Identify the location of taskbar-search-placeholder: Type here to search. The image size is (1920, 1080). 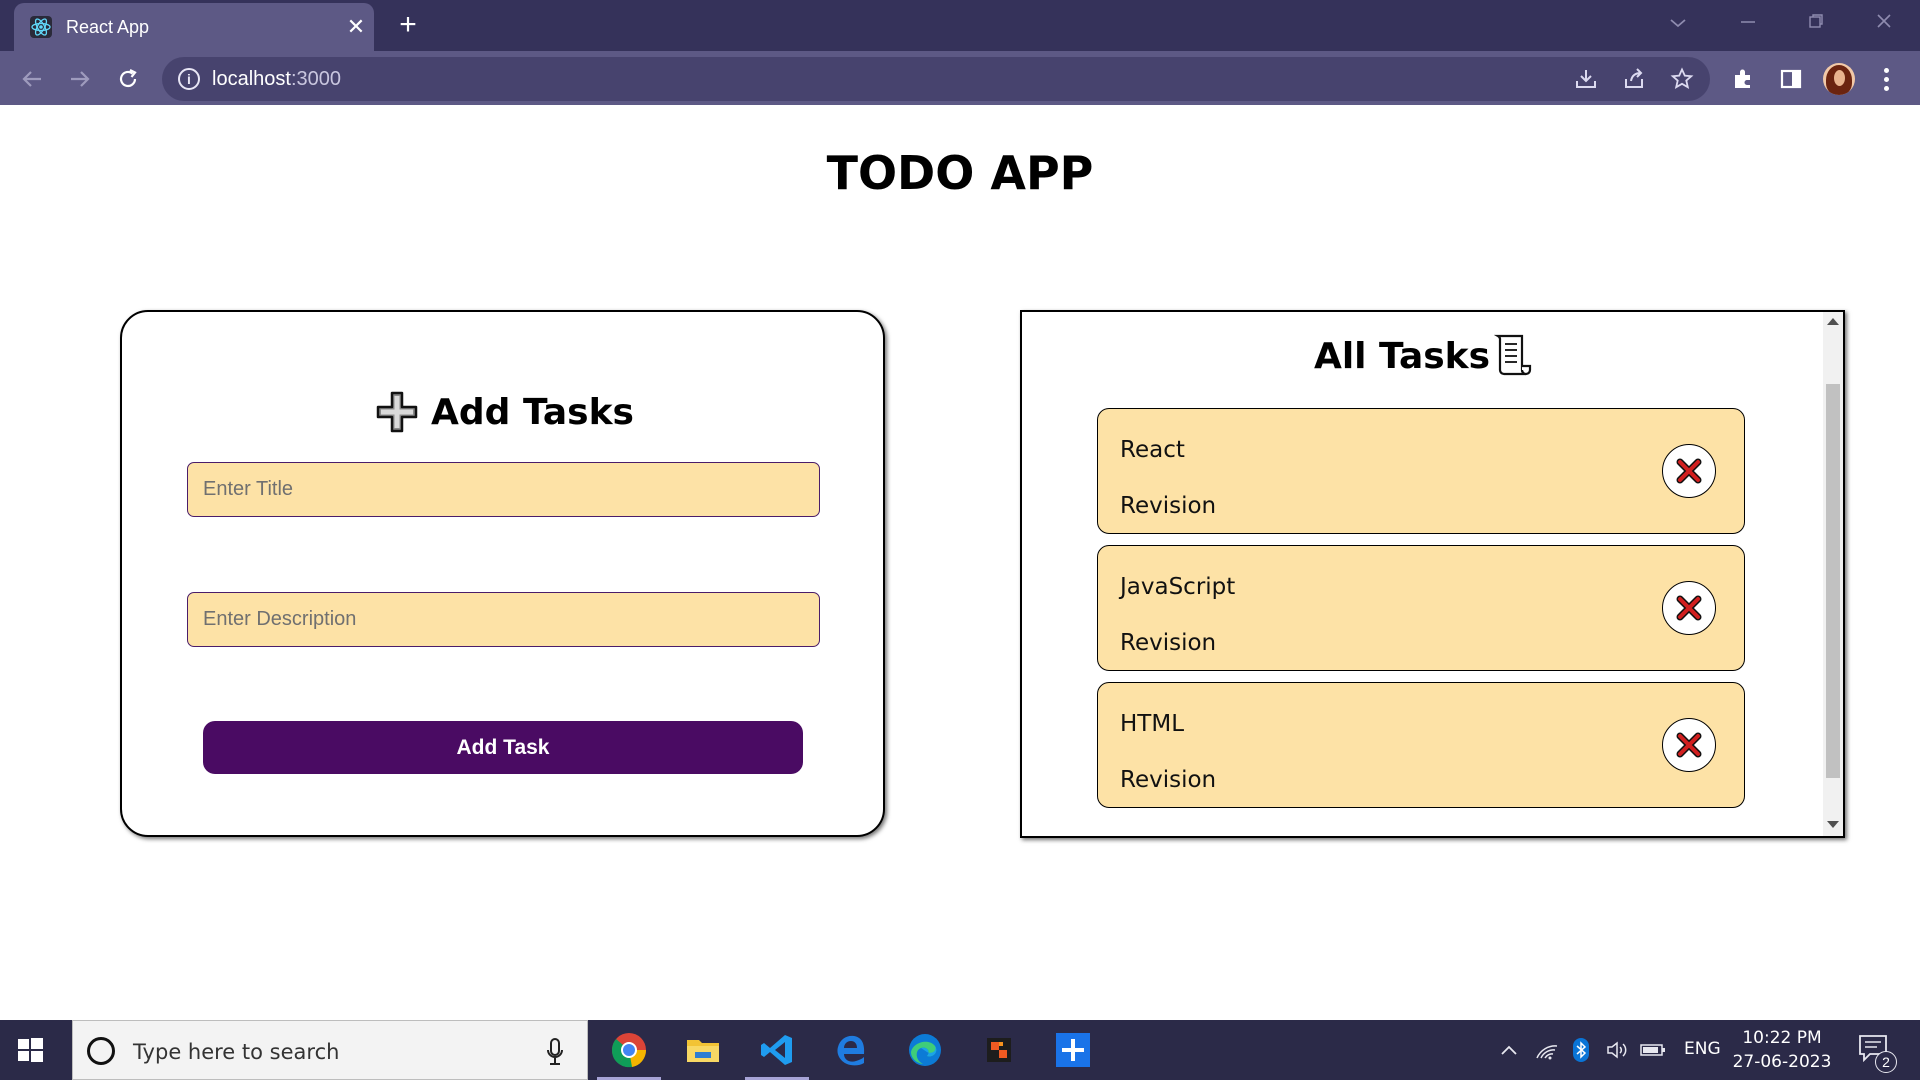
(236, 1052).